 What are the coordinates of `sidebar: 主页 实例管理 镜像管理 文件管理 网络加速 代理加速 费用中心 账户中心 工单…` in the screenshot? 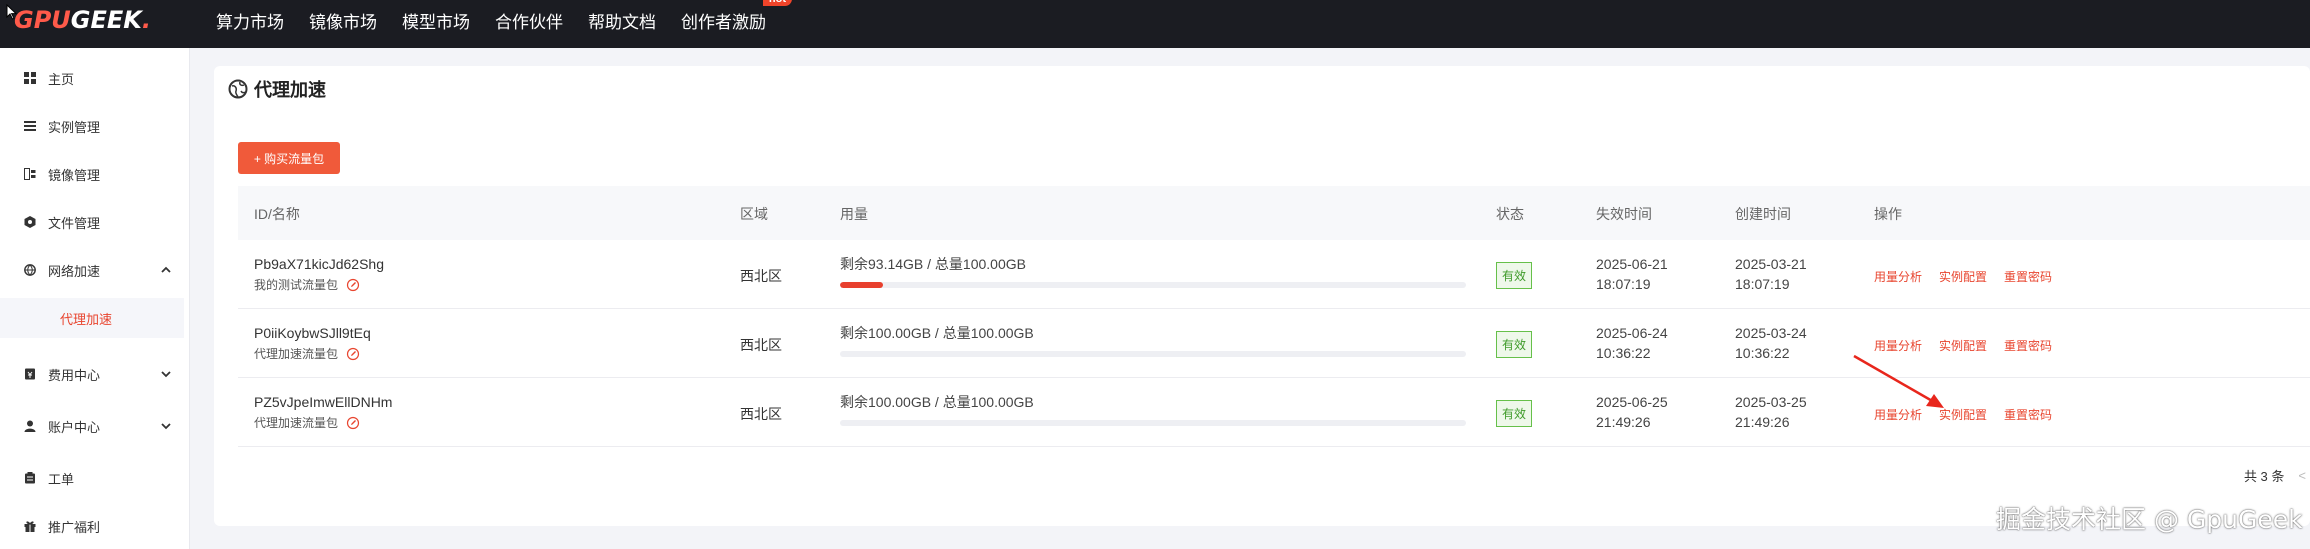 It's located at (95, 298).